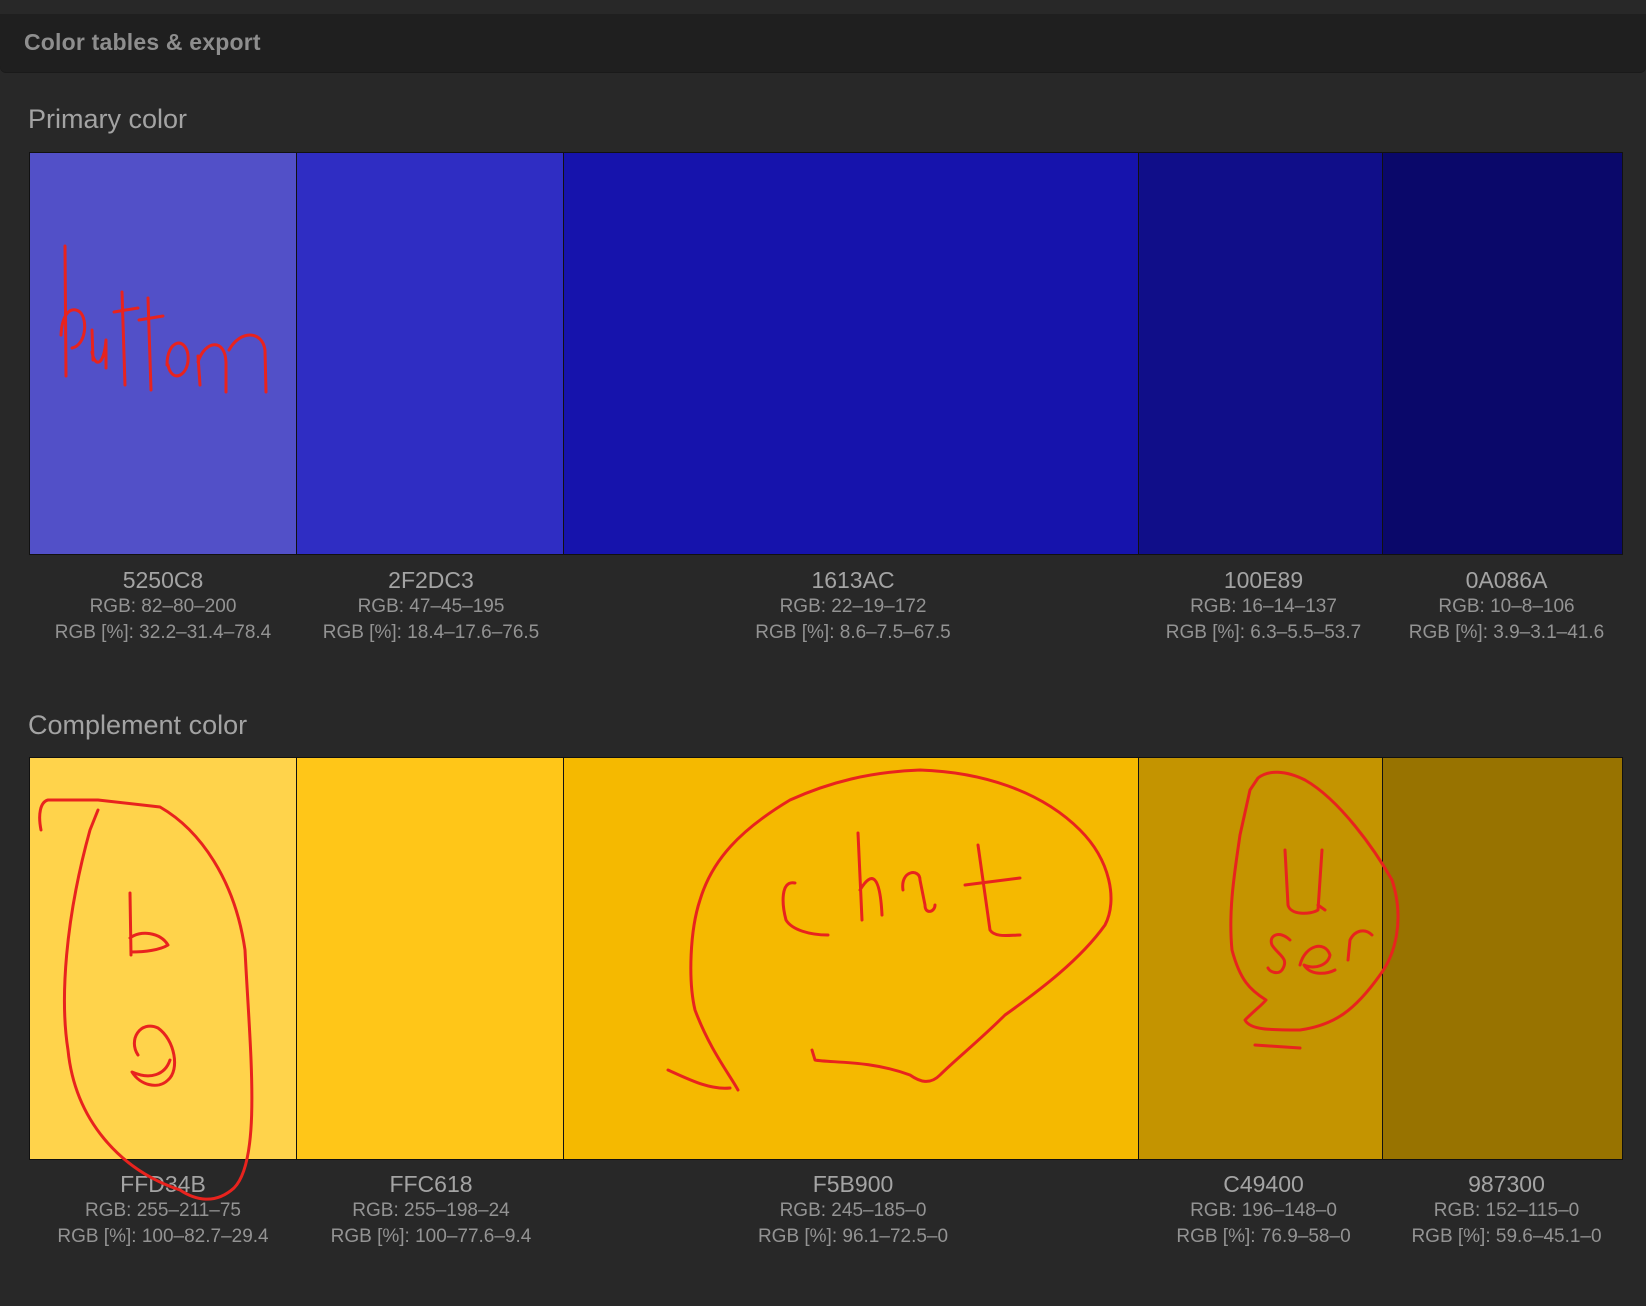 This screenshot has width=1646, height=1306. I want to click on panel-header: Color tables & export, so click(823, 43).